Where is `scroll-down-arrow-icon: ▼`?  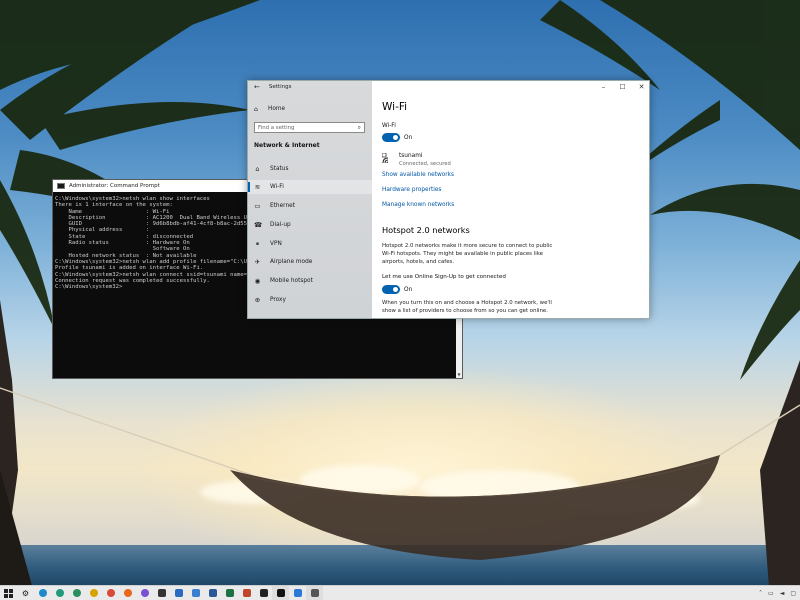
scroll-down-arrow-icon: ▼ is located at coordinates (459, 375).